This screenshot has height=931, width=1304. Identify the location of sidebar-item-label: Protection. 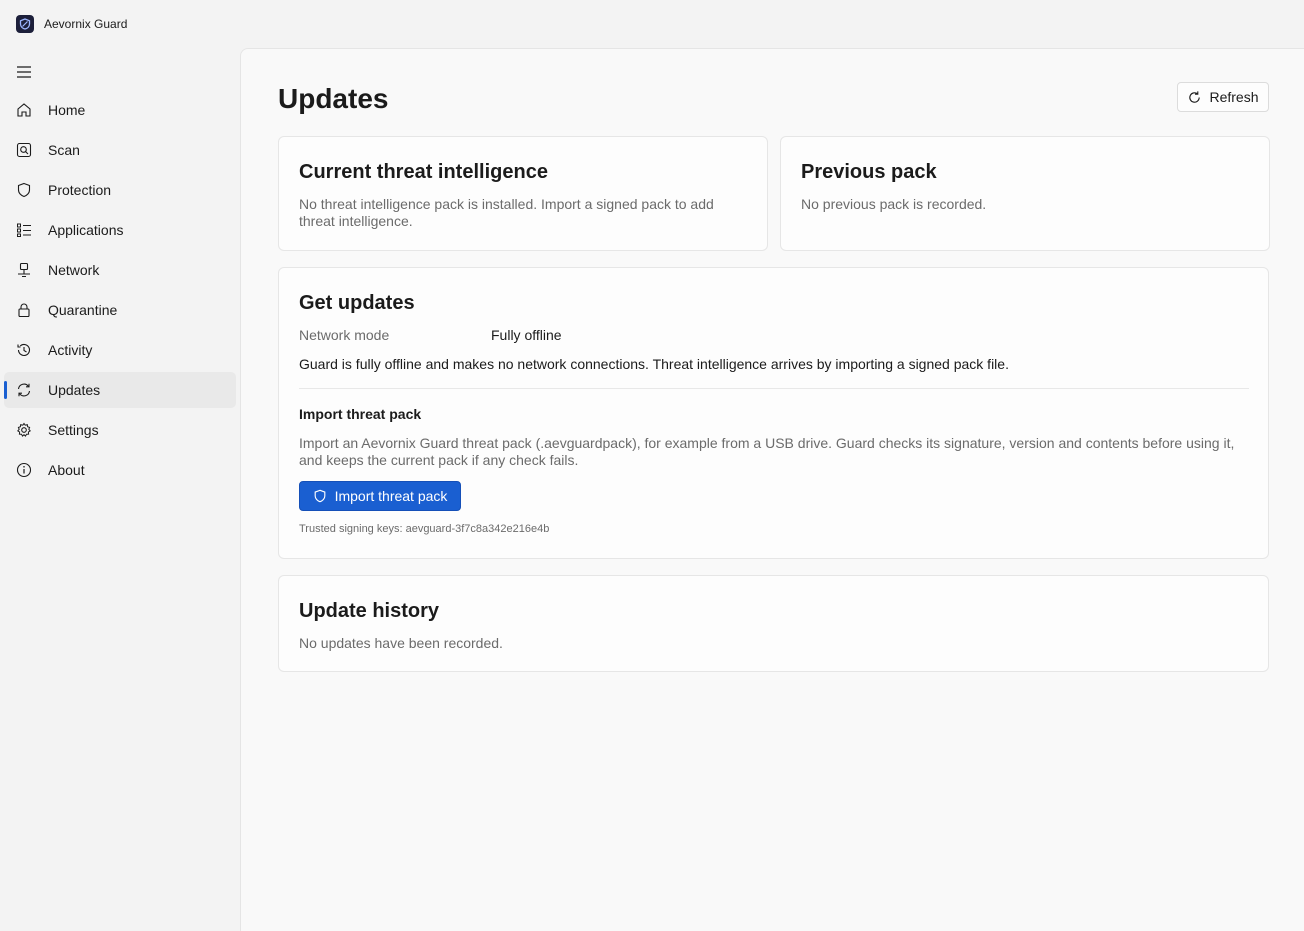
(80, 190).